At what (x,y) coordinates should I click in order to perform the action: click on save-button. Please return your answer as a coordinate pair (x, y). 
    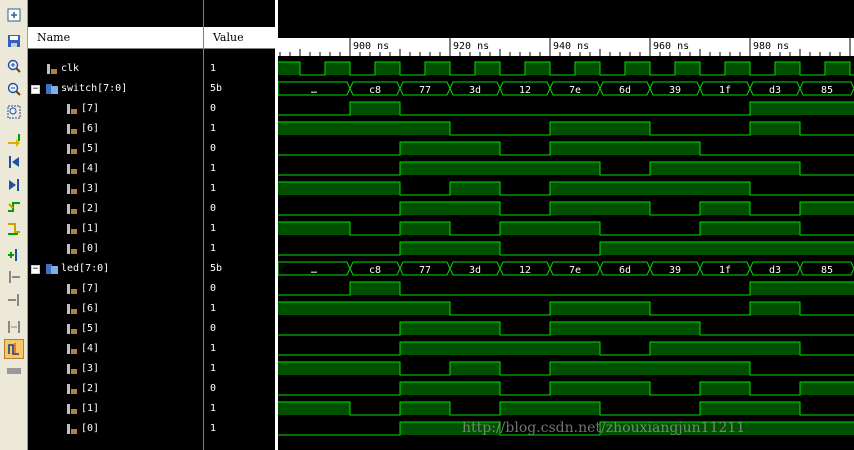
    Looking at the image, I should click on (14, 41).